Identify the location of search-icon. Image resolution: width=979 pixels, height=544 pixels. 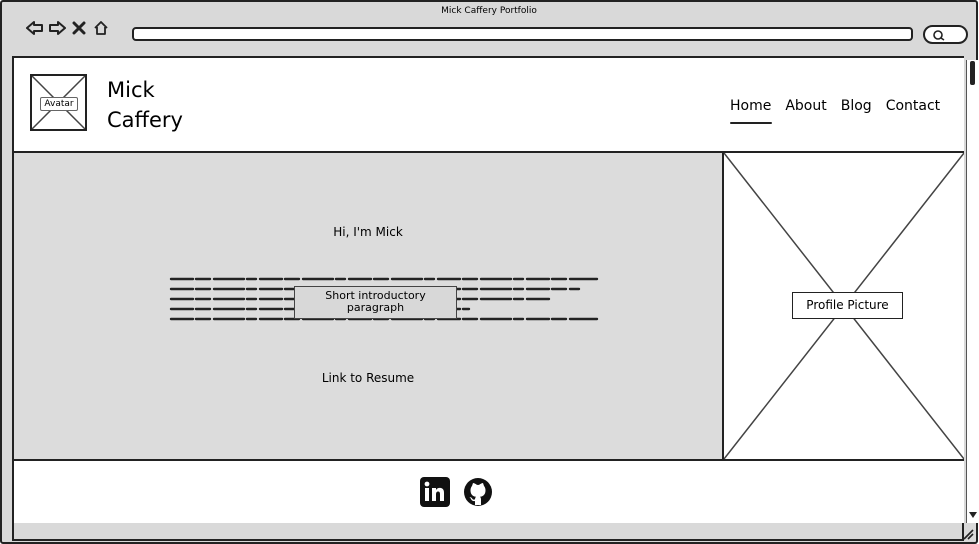
(939, 35).